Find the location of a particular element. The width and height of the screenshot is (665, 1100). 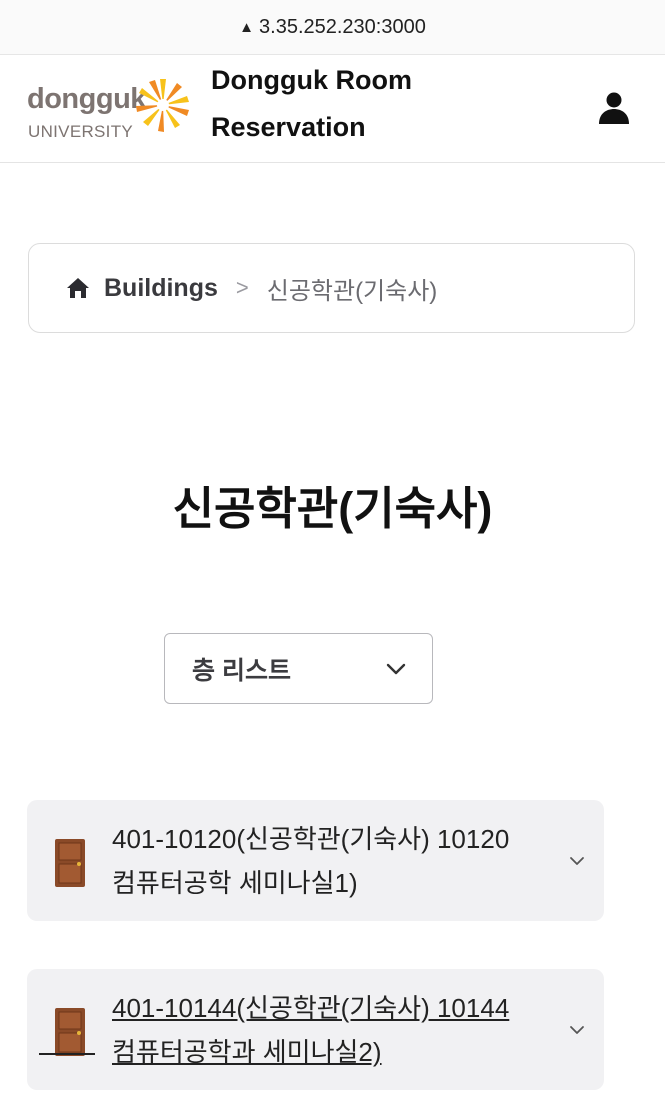

breadcrumb-buildings-link: Buildings is located at coordinates (161, 288).